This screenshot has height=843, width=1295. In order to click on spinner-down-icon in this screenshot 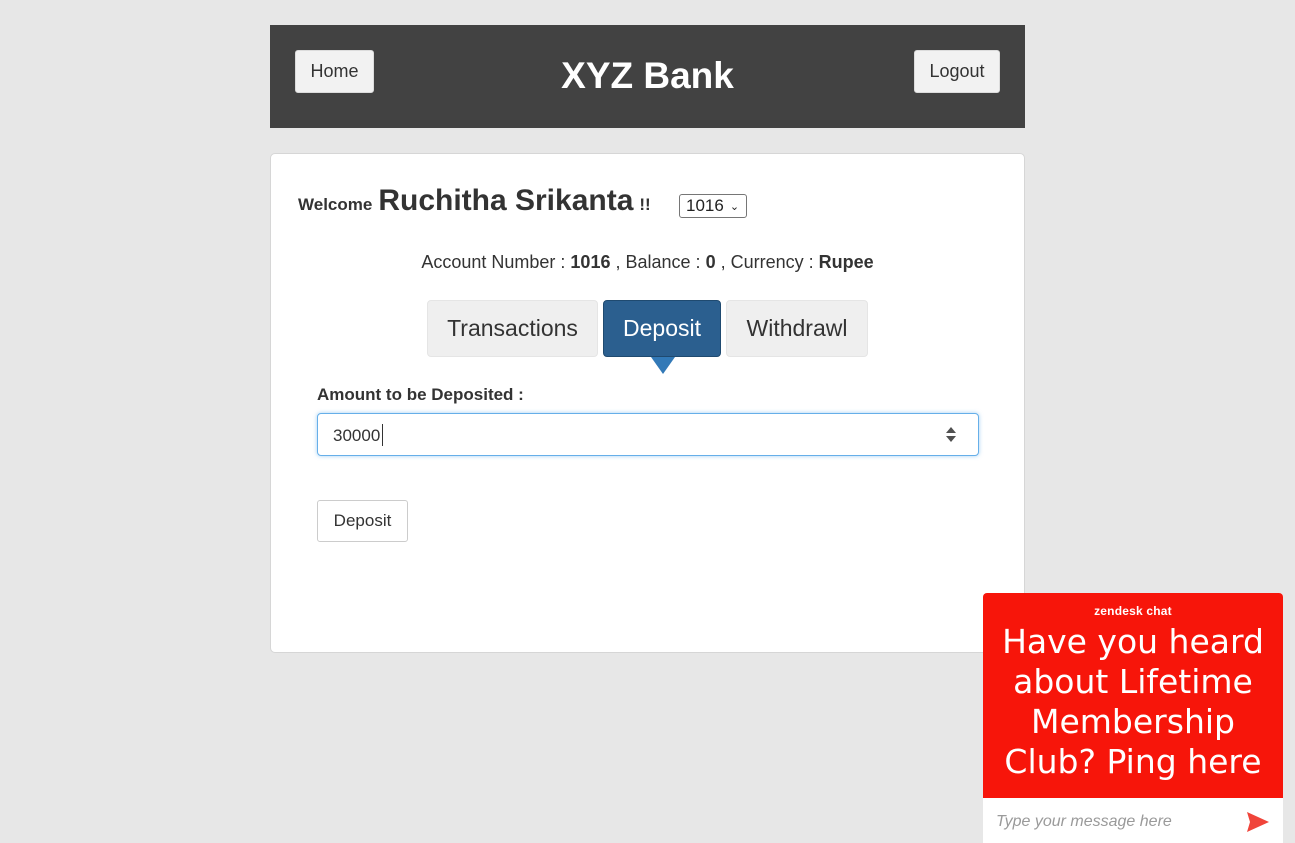, I will do `click(951, 439)`.